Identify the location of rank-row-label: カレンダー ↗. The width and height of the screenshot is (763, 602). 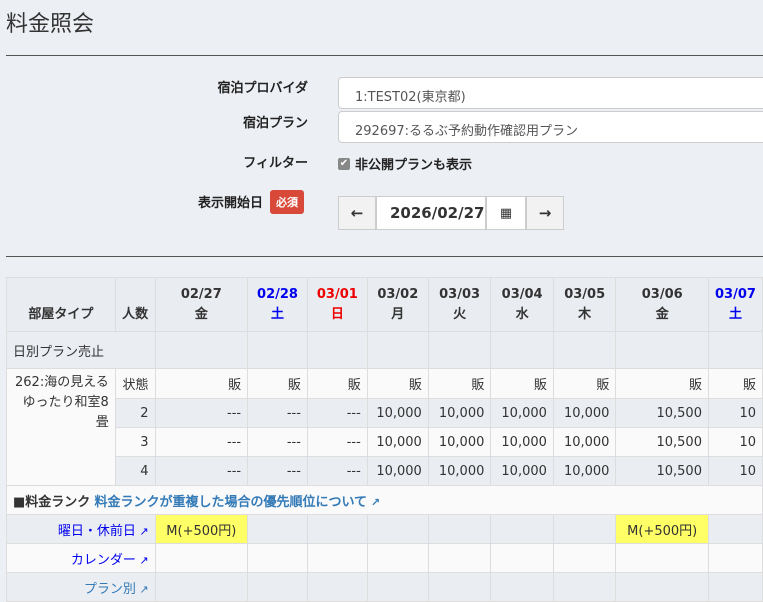
(81, 558).